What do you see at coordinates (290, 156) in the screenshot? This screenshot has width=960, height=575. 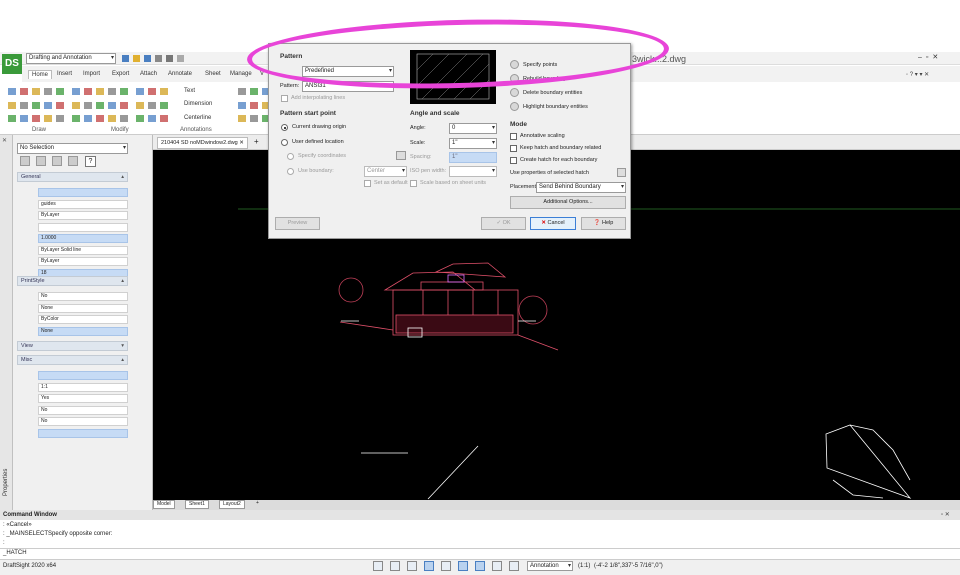 I see `specify-coords-radio` at bounding box center [290, 156].